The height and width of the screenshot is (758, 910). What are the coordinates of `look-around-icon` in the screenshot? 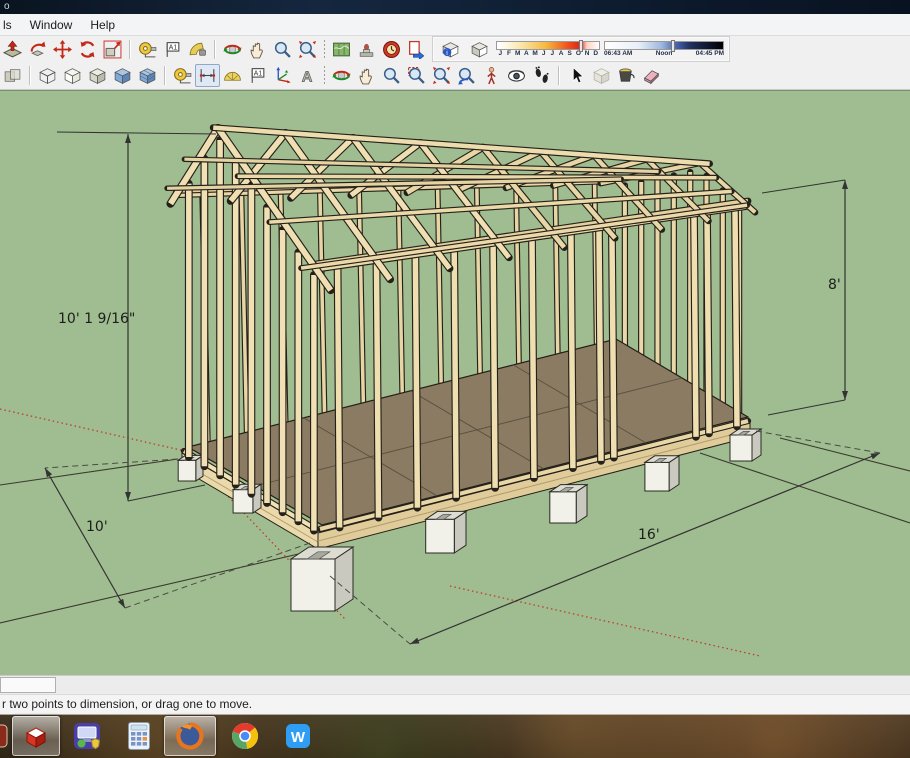 It's located at (516, 75).